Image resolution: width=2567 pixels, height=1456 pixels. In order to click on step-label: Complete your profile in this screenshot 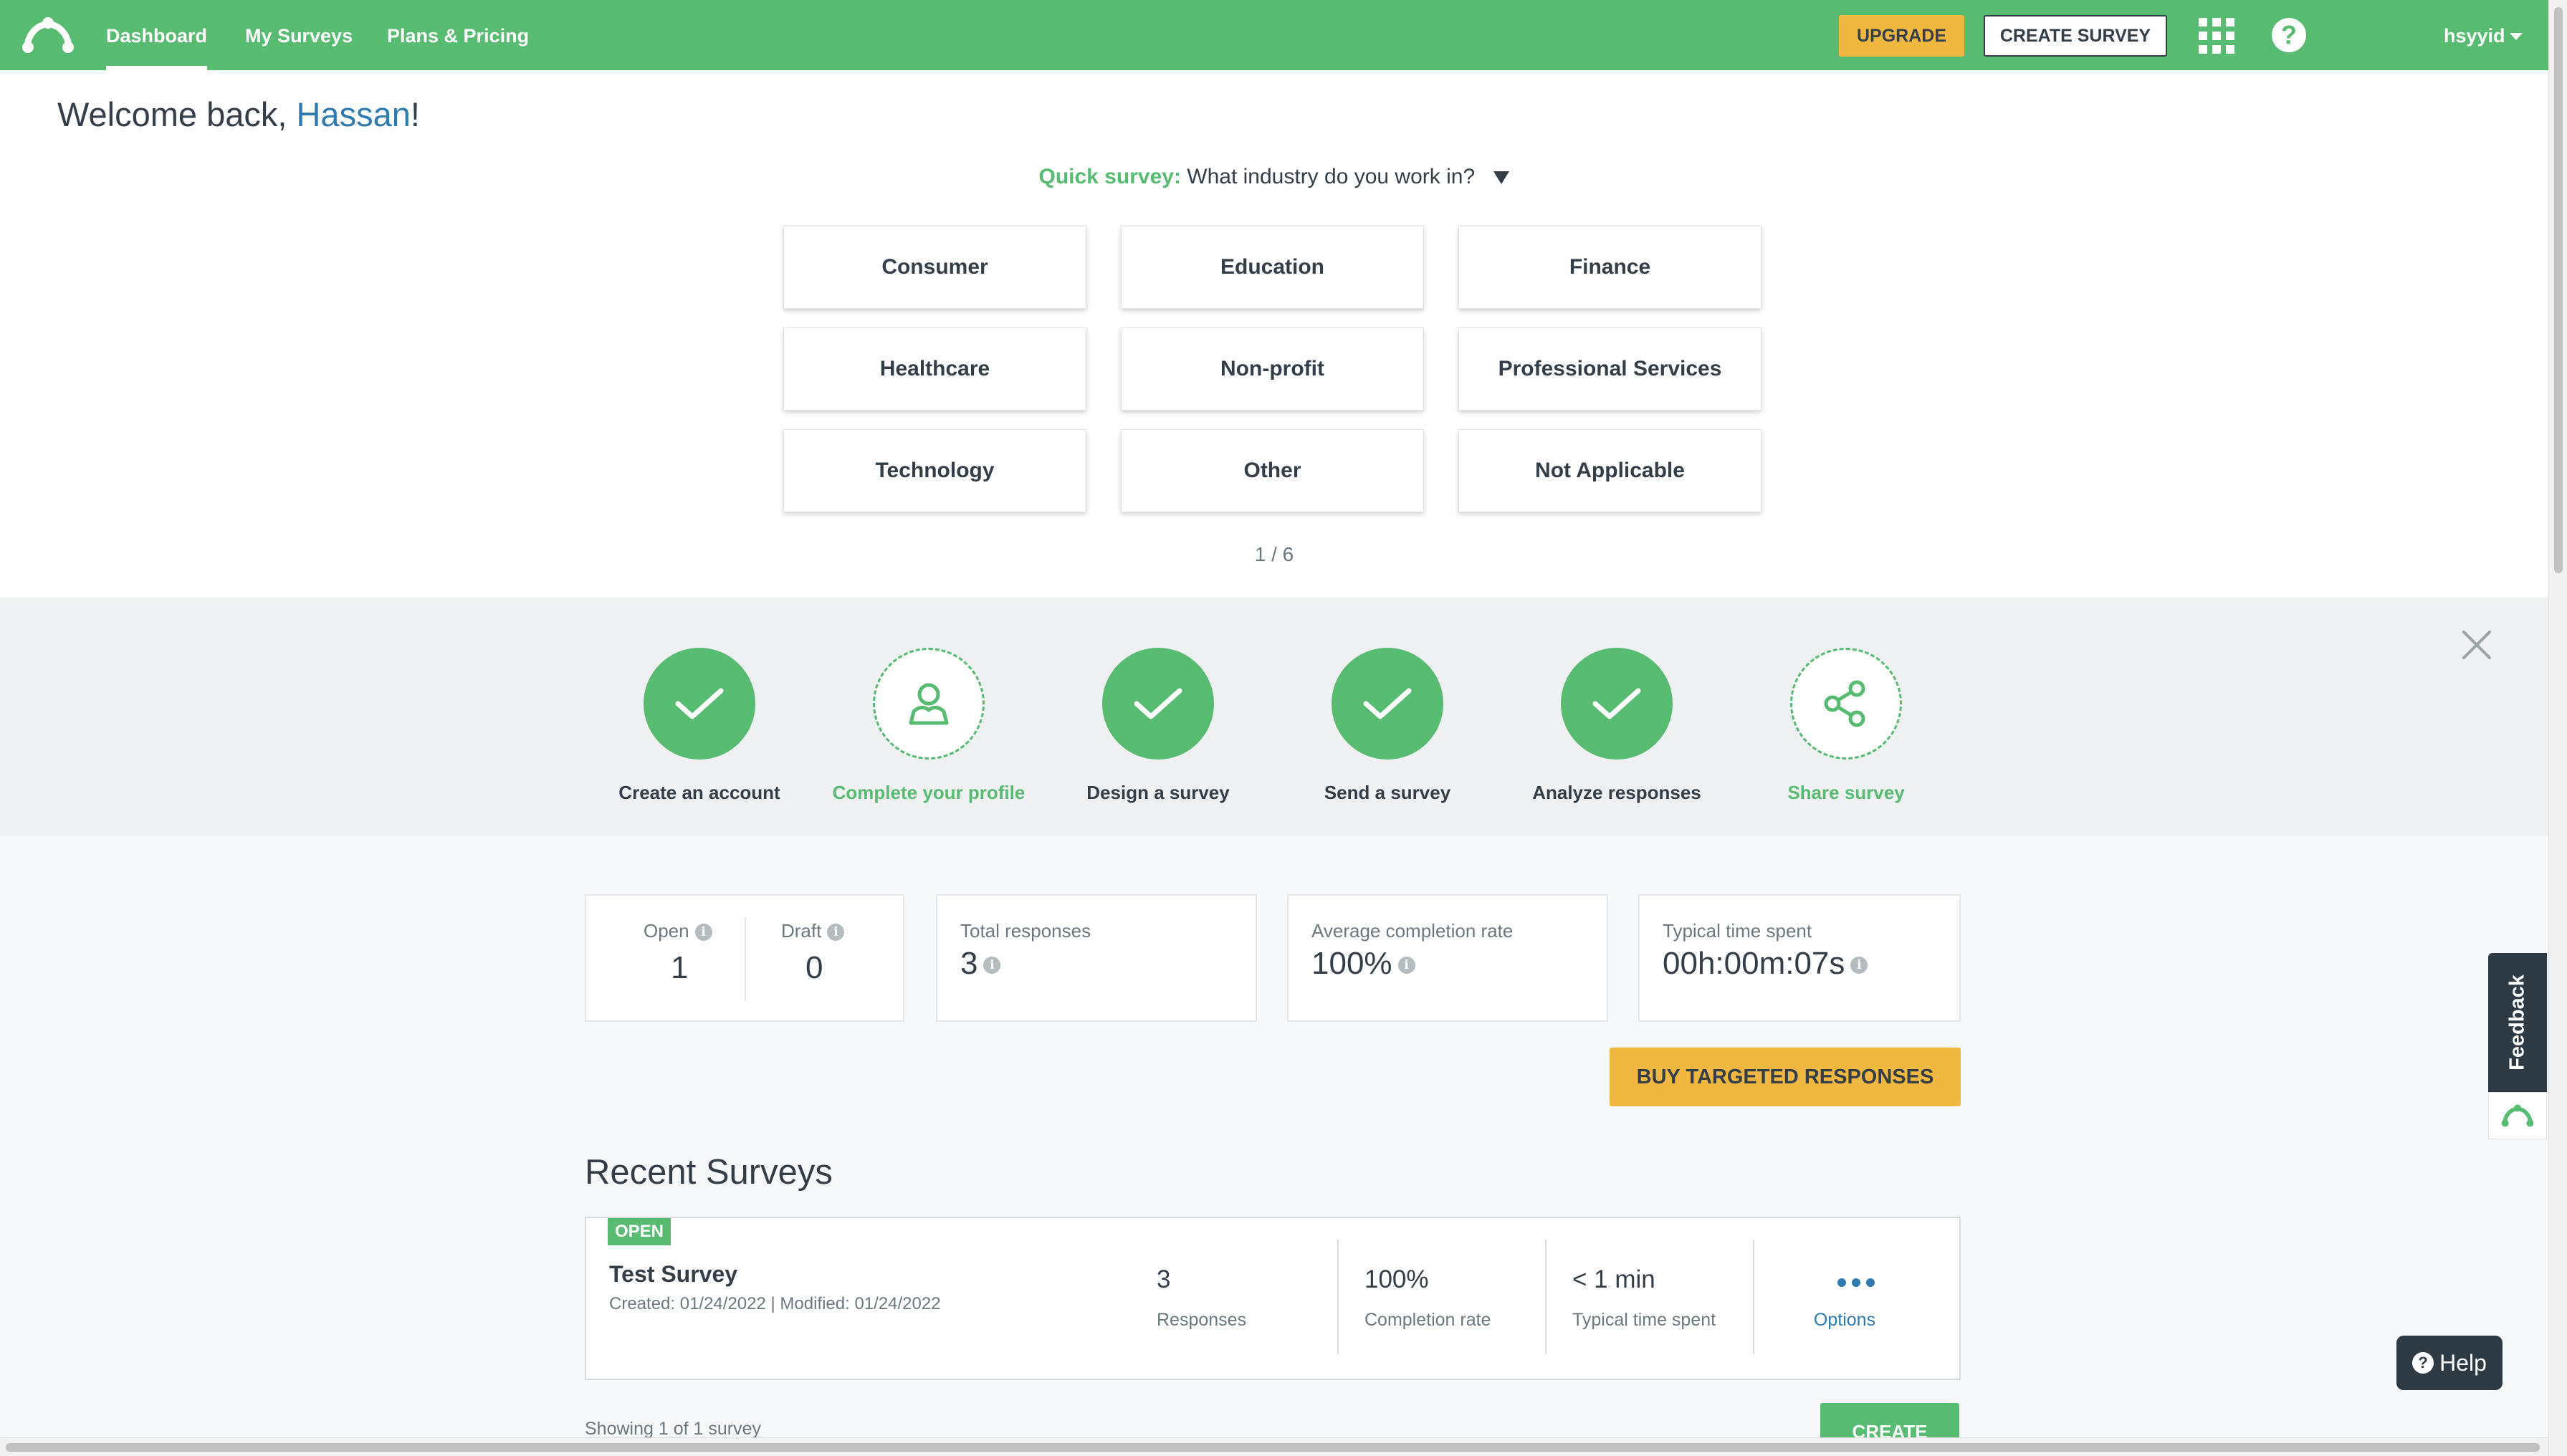, I will do `click(928, 793)`.